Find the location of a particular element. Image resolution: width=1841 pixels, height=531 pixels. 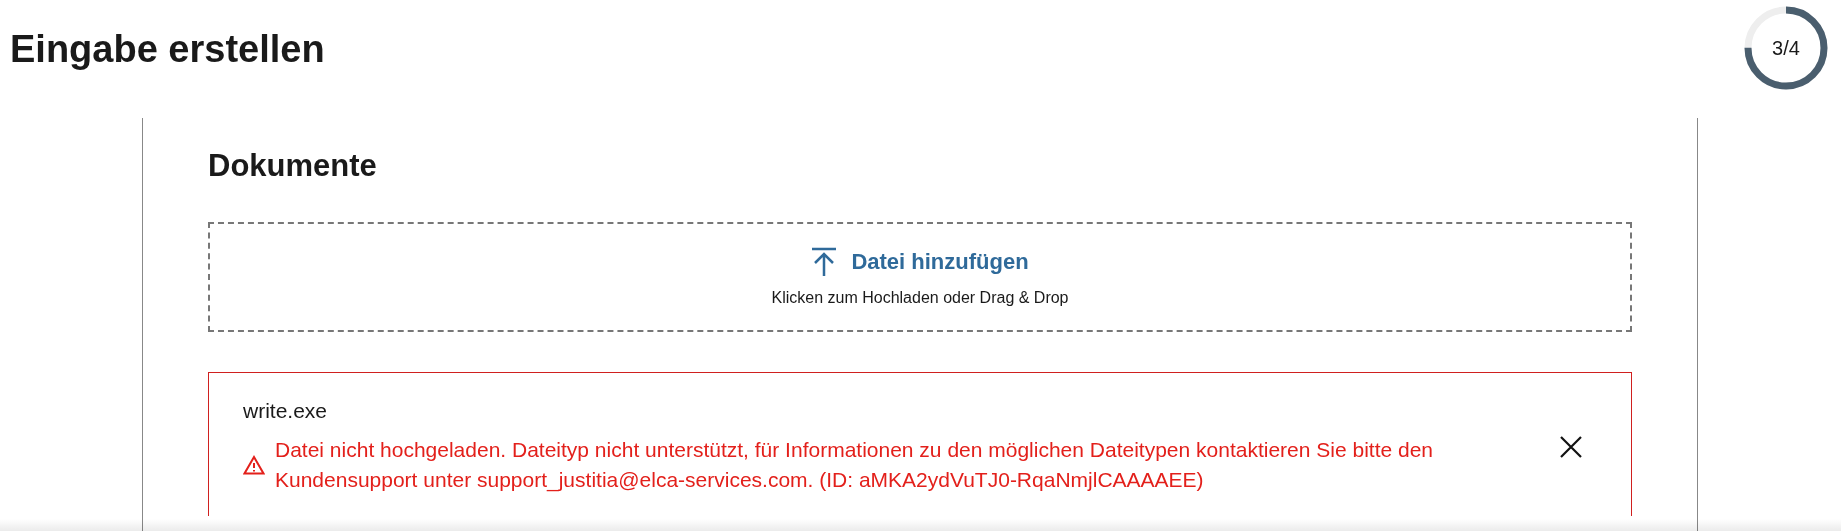

error-message: Datei nicht hochgeladen. Dateityp nicht unterstützt, für Informationen zu den möglichen Dateitypen kontaktieren Sie bitte den Kundensupport unter support_justitia@elca-services.com. (ID: aMKA2ydVuTJ0-RqaNmjlCAAAAEE) is located at coordinates (855, 465).